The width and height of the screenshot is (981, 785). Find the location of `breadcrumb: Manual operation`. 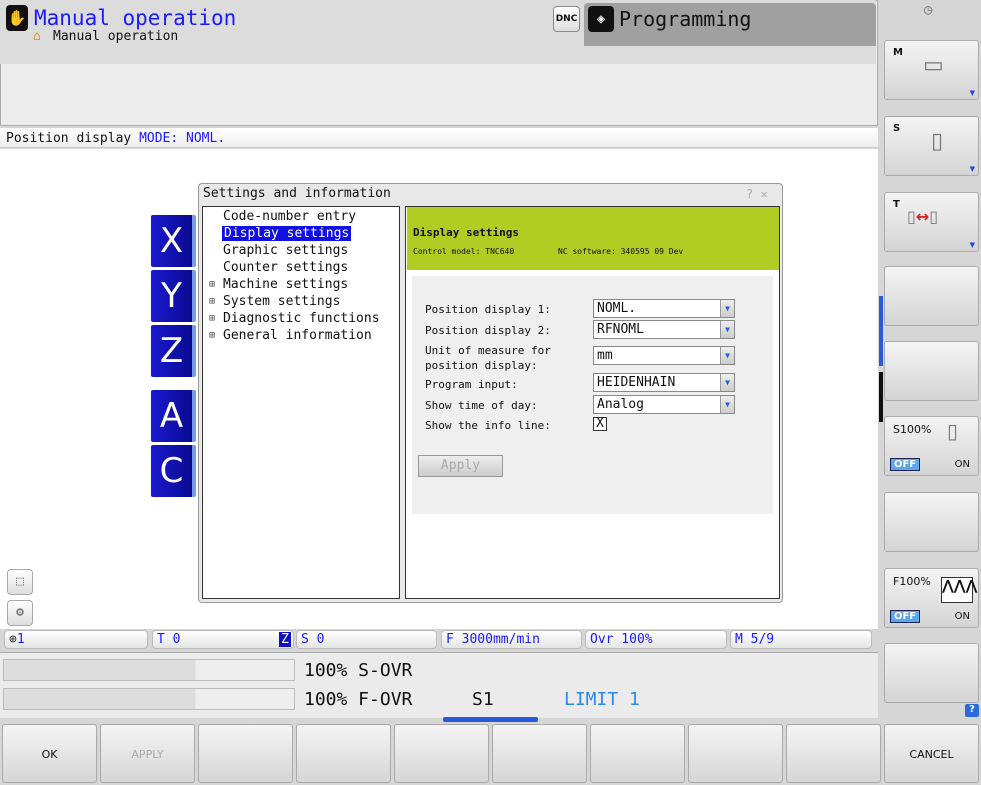

breadcrumb: Manual operation is located at coordinates (116, 36).